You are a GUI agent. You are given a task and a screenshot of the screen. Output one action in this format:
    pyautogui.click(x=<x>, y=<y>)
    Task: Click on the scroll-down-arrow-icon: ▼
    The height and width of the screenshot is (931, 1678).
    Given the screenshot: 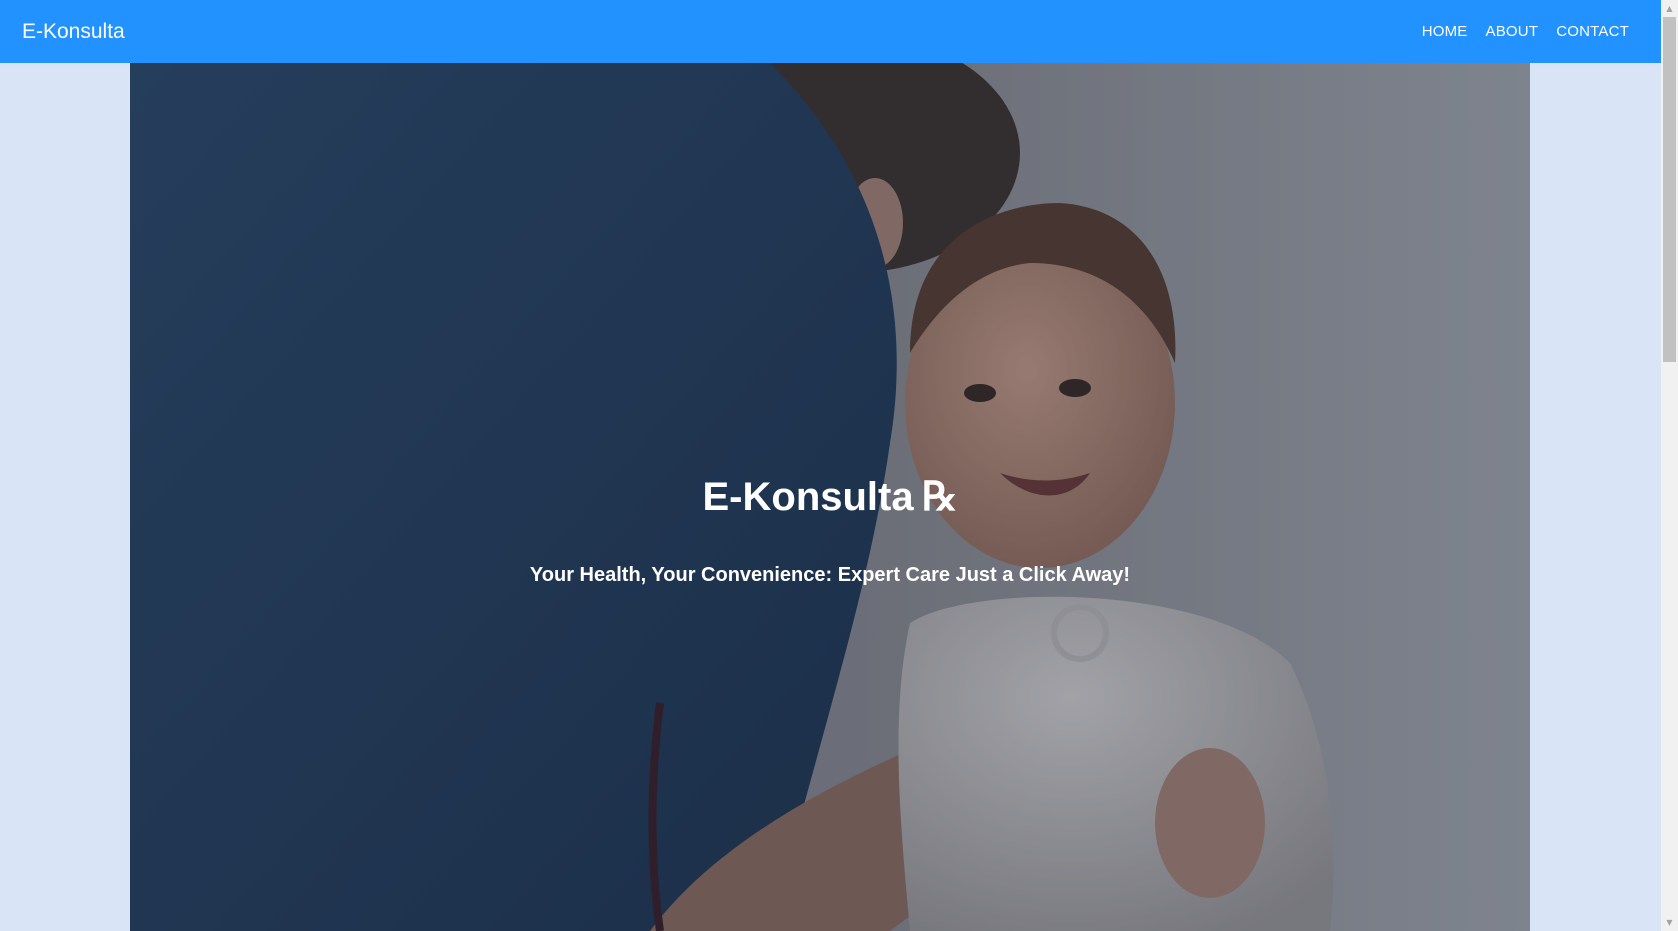 What is the action you would take?
    pyautogui.click(x=1669, y=922)
    